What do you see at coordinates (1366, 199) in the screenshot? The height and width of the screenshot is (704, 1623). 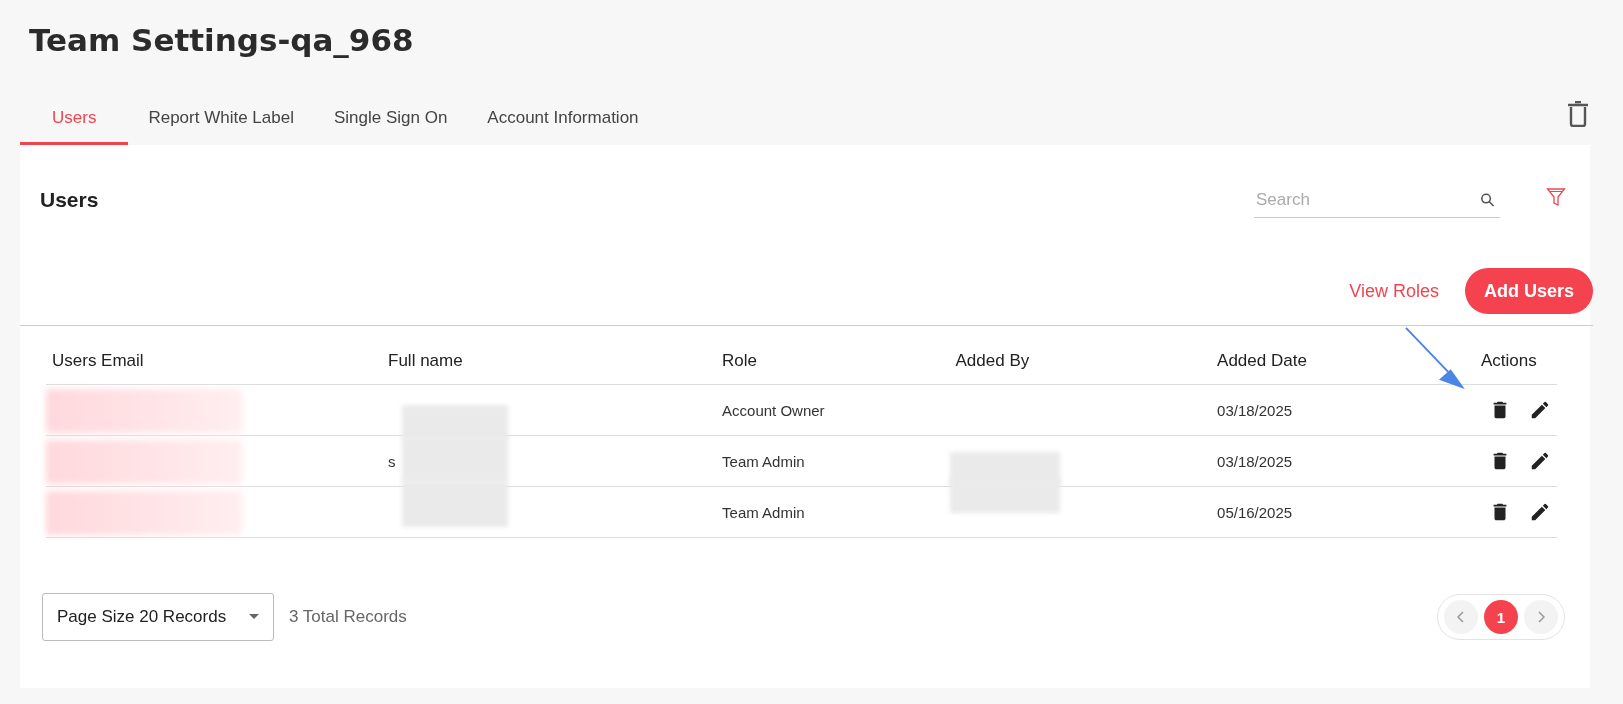 I see `search-input: Search` at bounding box center [1366, 199].